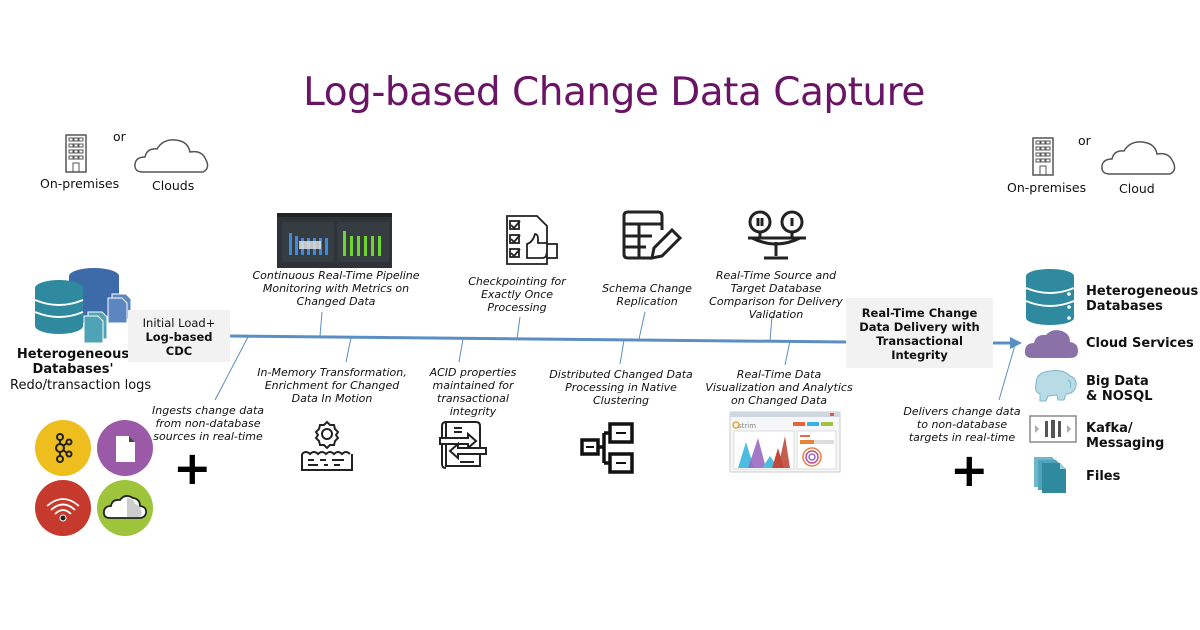 Image resolution: width=1200 pixels, height=630 pixels. Describe the element at coordinates (1050, 475) in the screenshot. I see `files-icon` at that location.